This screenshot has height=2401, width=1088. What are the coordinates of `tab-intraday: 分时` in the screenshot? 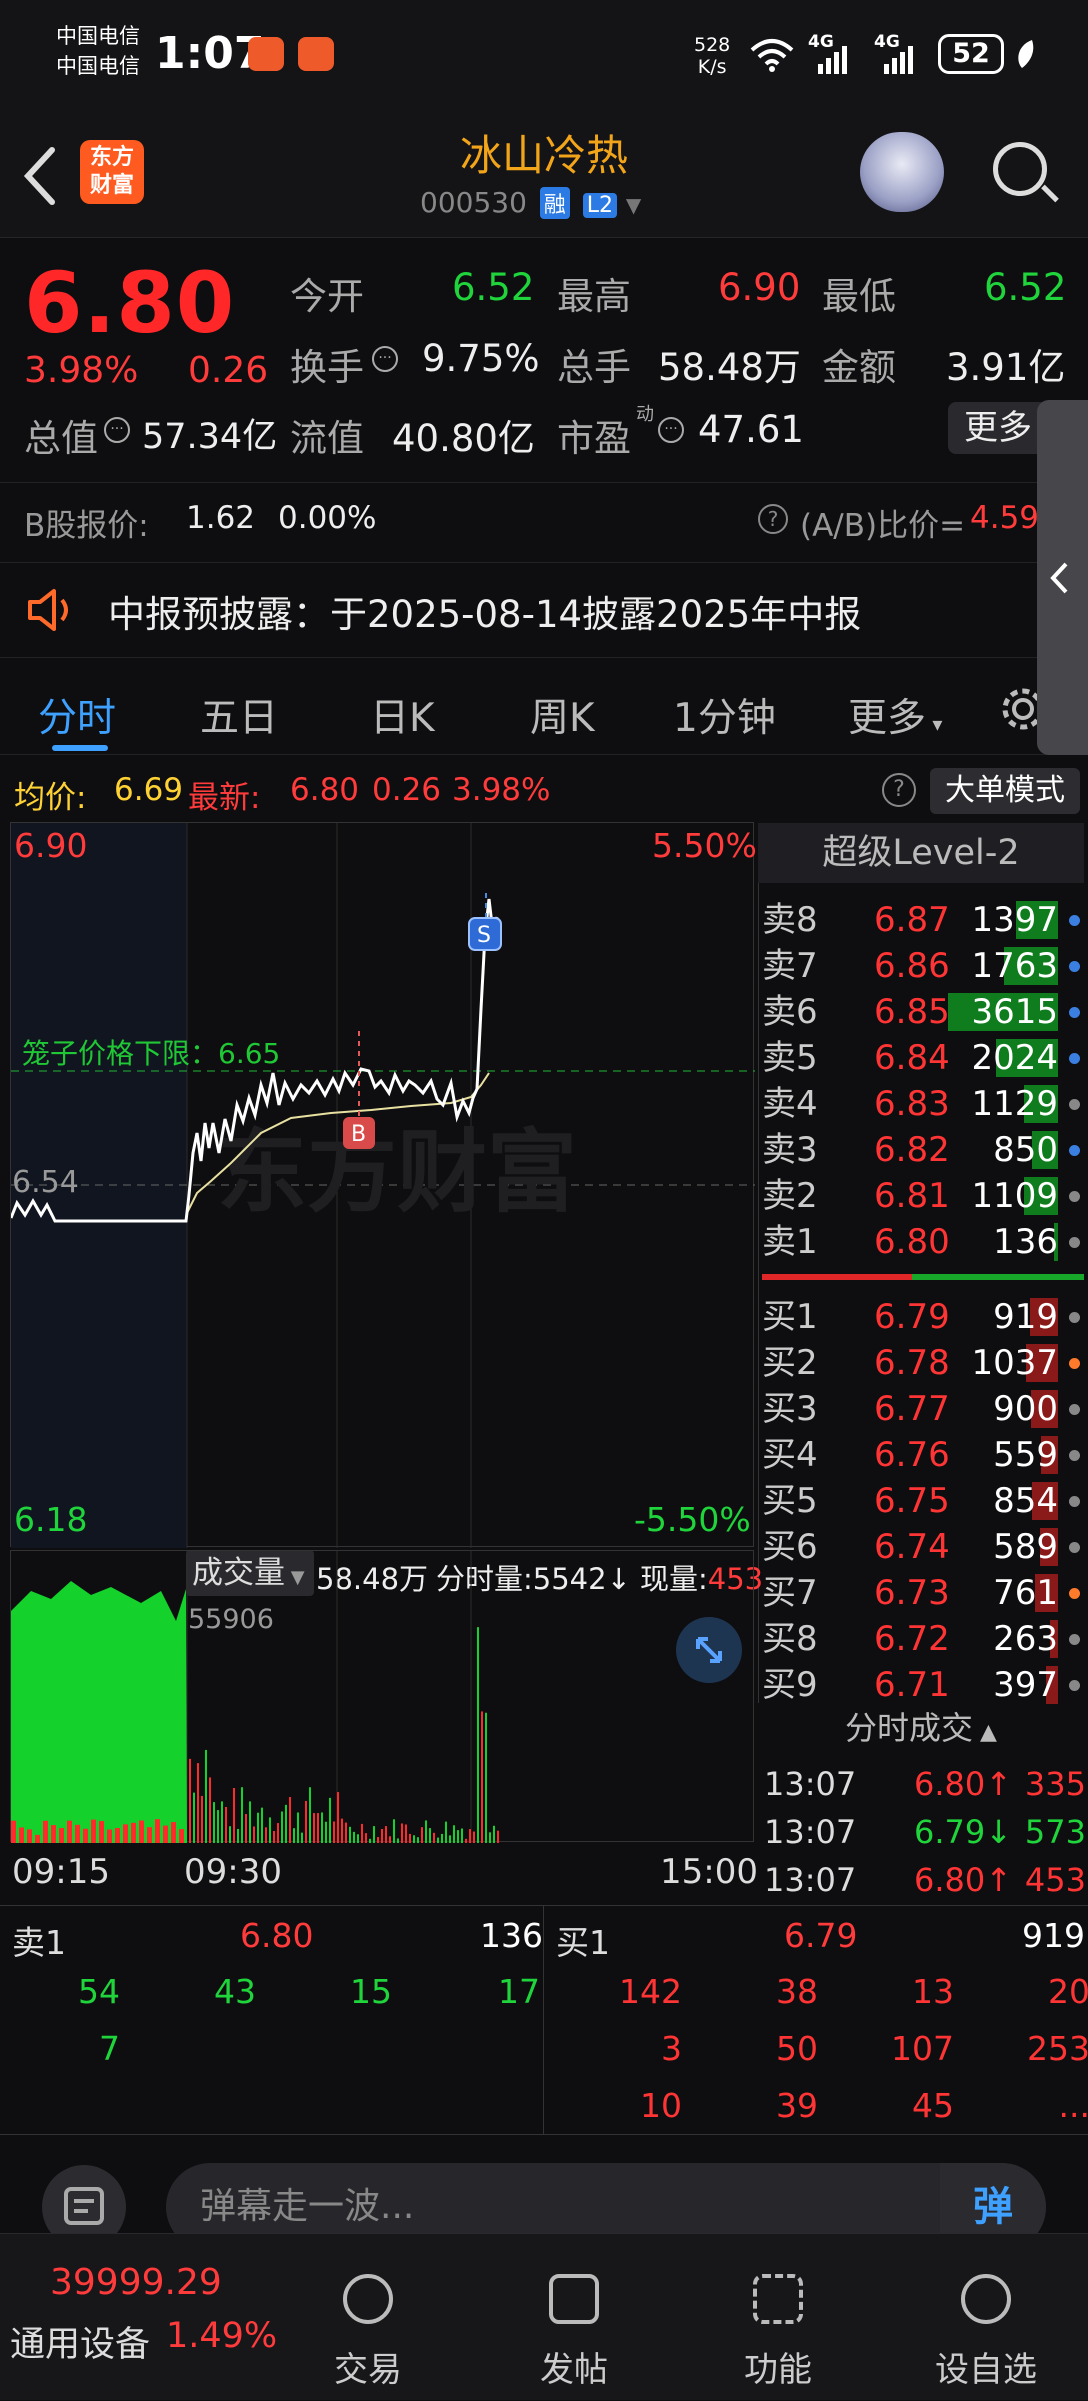 It's located at (77, 715).